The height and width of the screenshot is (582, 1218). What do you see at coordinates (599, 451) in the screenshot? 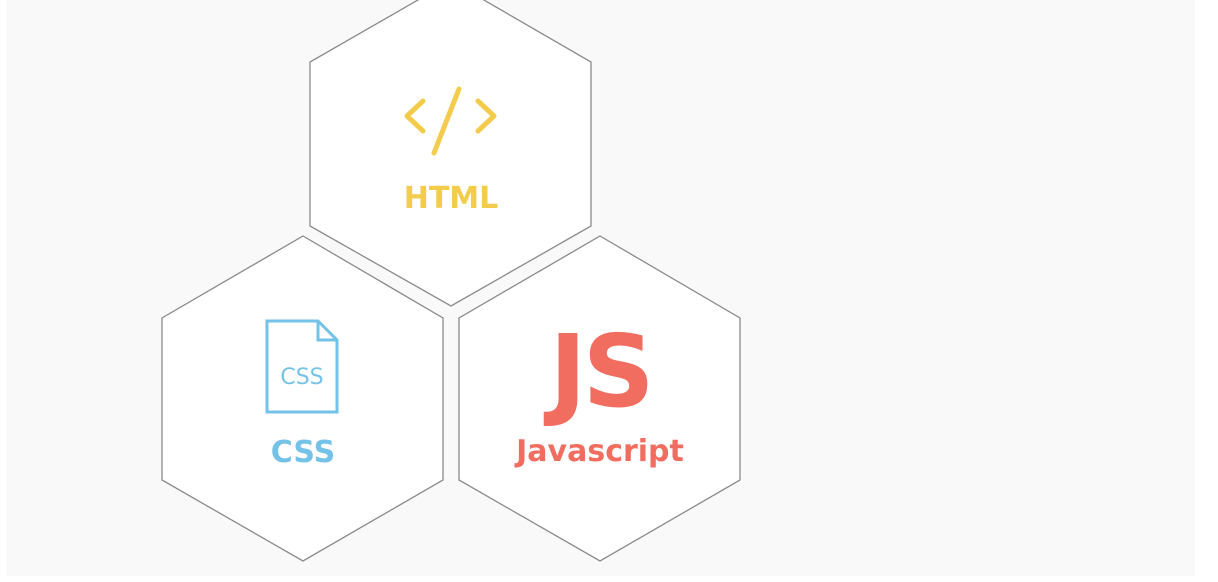
I see `js-label: Javascript` at bounding box center [599, 451].